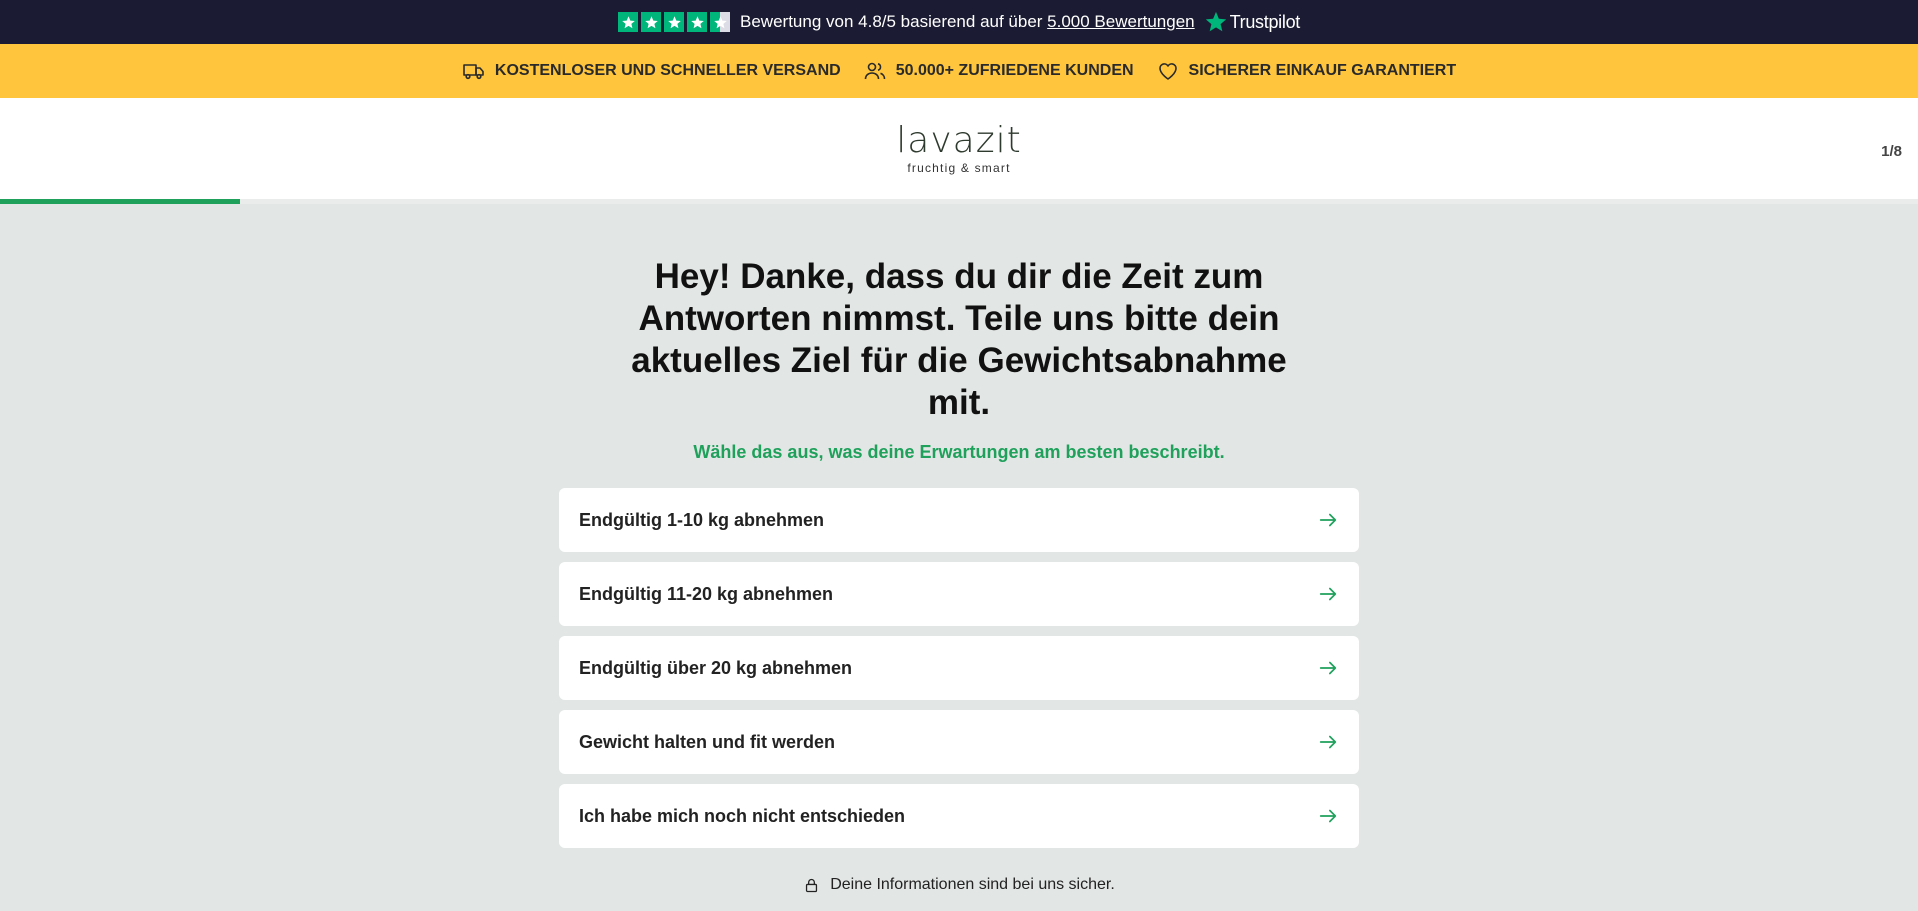 The image size is (1918, 911). I want to click on rating-stars, so click(674, 22).